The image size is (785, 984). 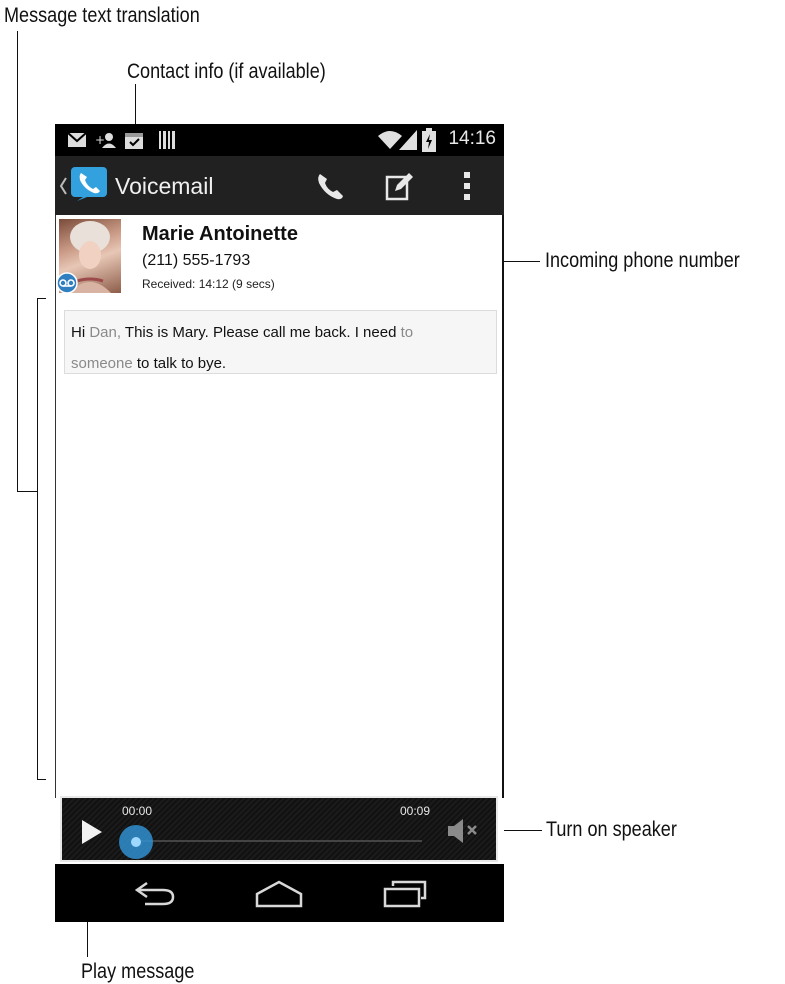 What do you see at coordinates (642, 260) in the screenshot?
I see `callout-incoming-phone-number: Incoming phone number` at bounding box center [642, 260].